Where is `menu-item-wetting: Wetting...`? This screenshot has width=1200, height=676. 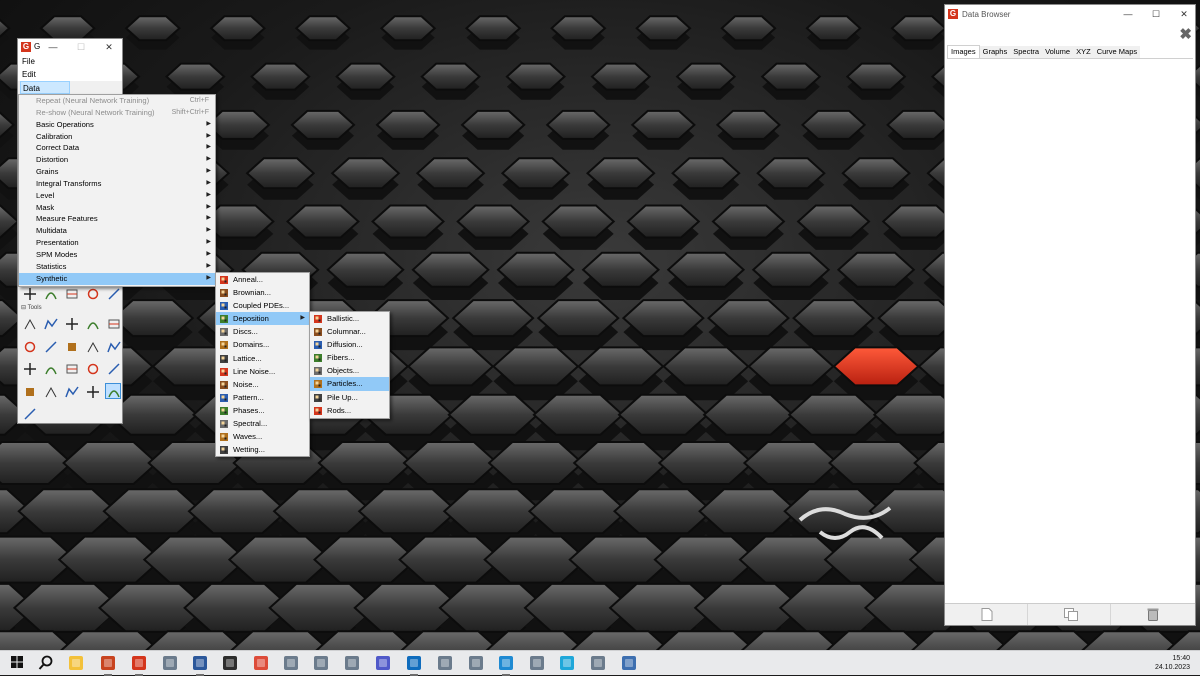 menu-item-wetting: Wetting... is located at coordinates (262, 449).